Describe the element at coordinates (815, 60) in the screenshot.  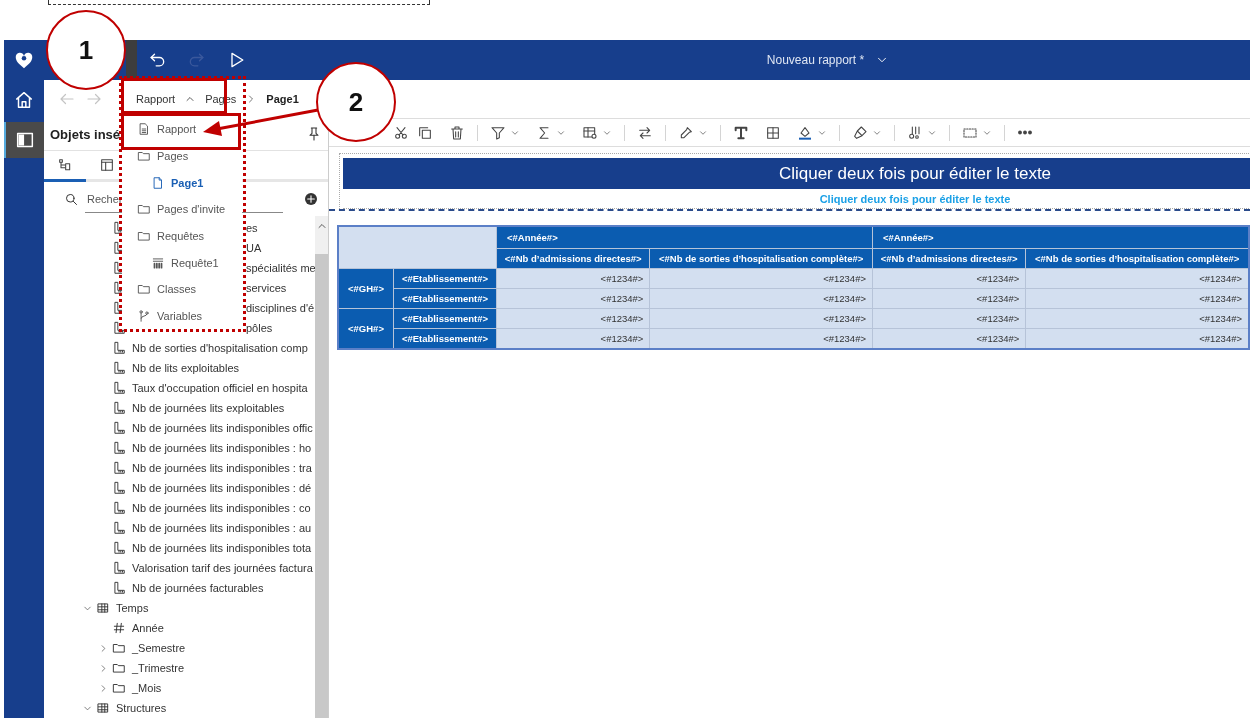
I see `report-title: Nouveau rapport *` at that location.